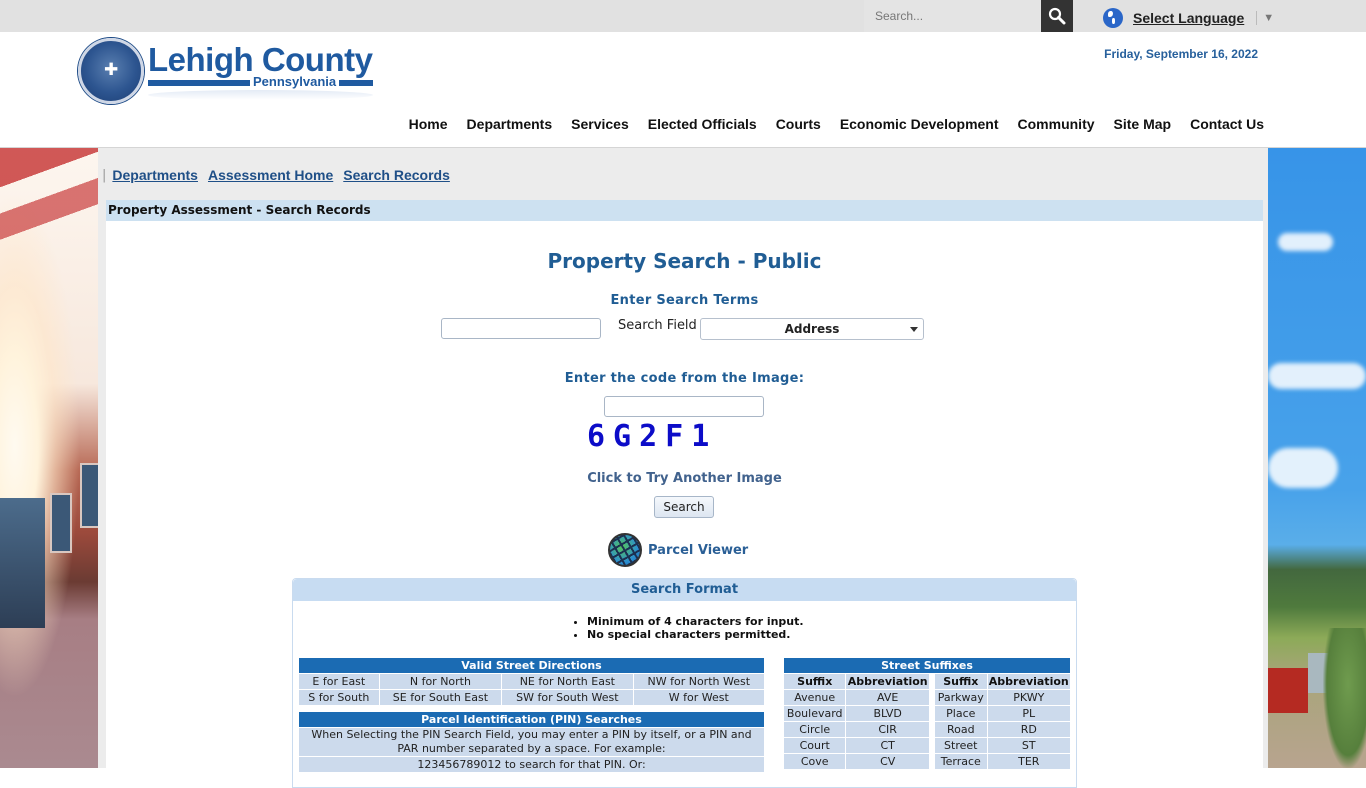 This screenshot has width=1366, height=788. I want to click on county-logo: Lehigh County Pennsylvania, so click(228, 73).